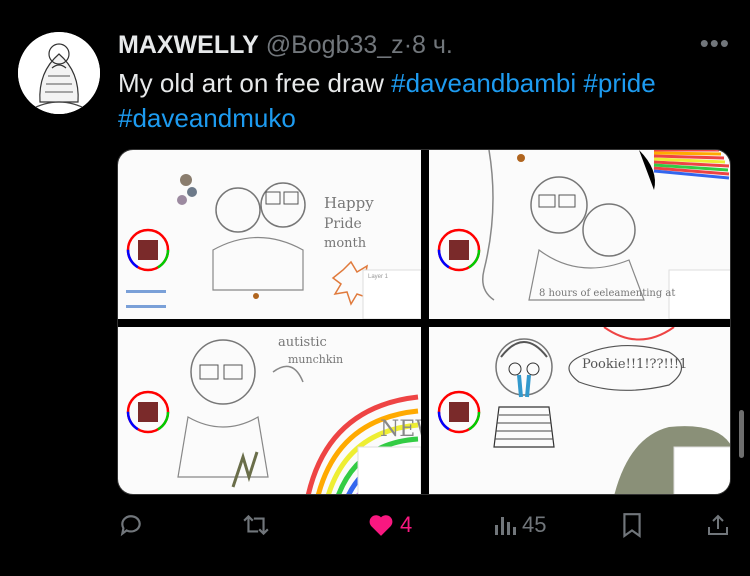 The image size is (750, 576). Describe the element at coordinates (343, 224) in the screenshot. I see `drawing-text: Pride` at that location.